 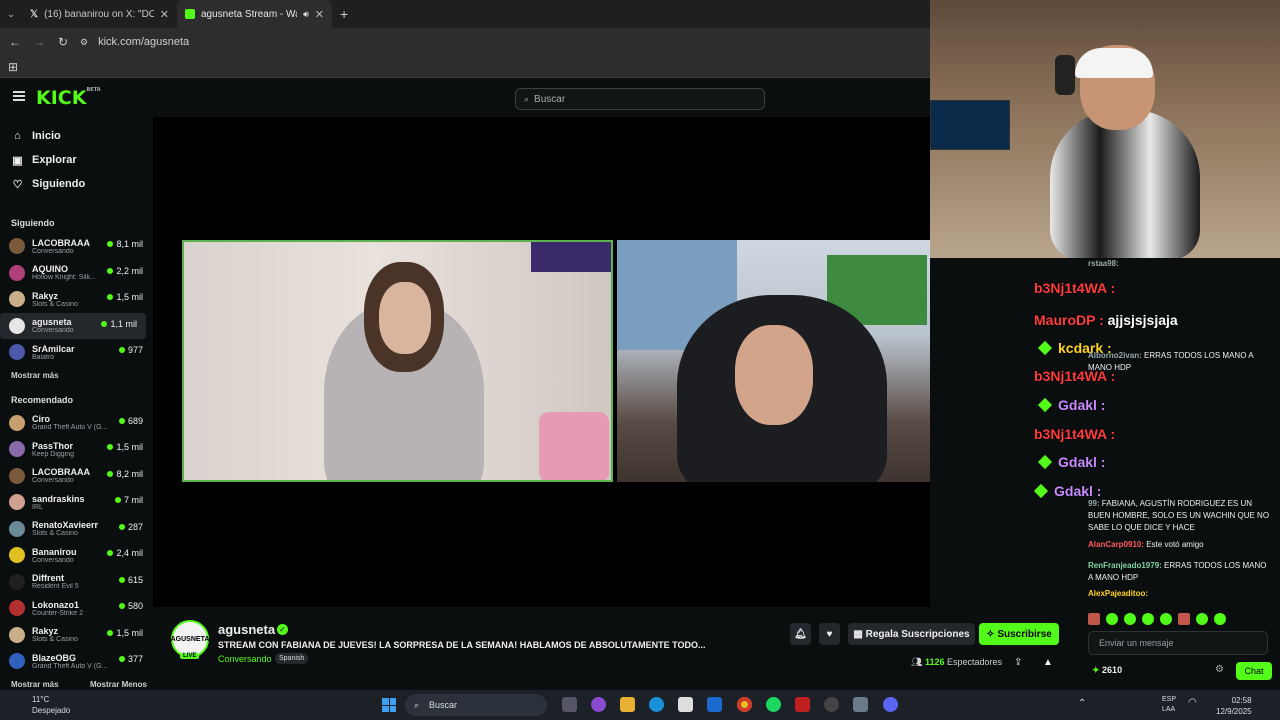 I want to click on outlook-icon, so click(x=714, y=704).